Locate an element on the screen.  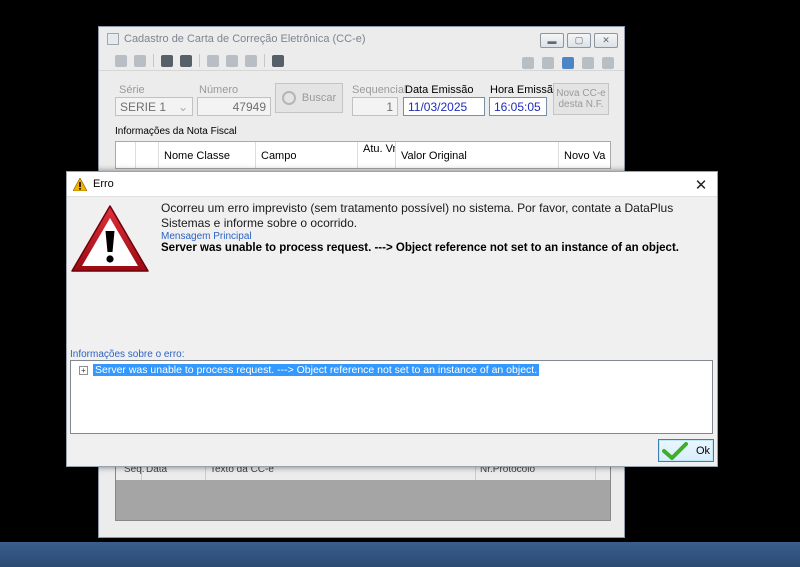
search-icon is located at coordinates (288, 98).